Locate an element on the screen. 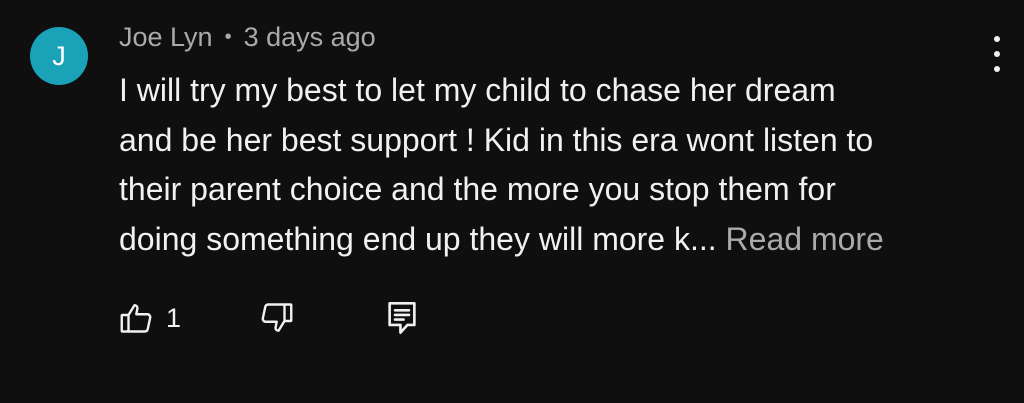 The image size is (1024, 403). thumbs-down-icon is located at coordinates (277, 317).